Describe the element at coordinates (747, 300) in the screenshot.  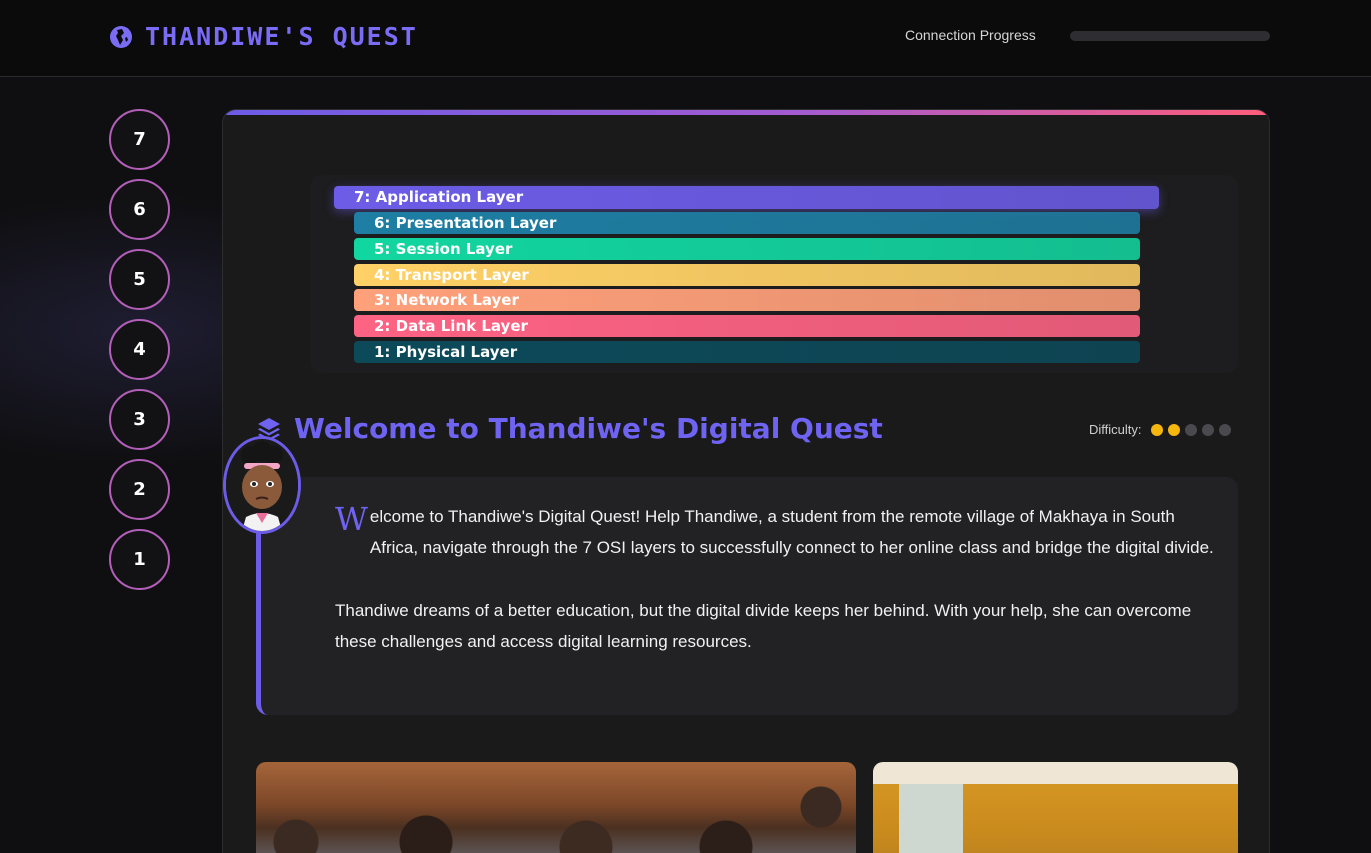
I see `osi-layer-3: 3: Network Layer` at that location.